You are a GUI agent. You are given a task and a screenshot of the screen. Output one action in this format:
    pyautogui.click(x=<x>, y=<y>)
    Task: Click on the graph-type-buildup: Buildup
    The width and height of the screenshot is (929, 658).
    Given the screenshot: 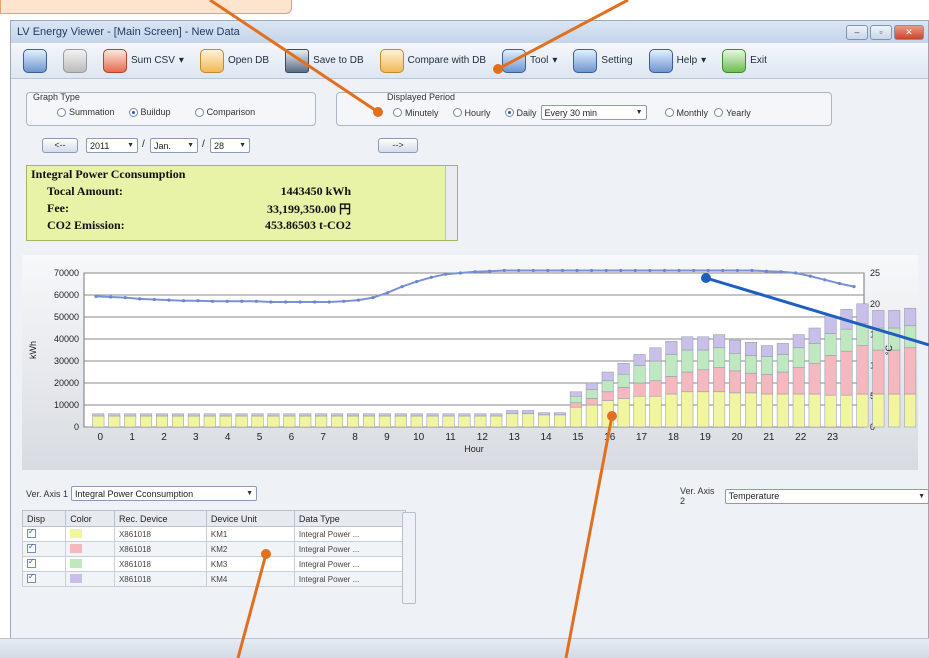 What is the action you would take?
    pyautogui.click(x=149, y=112)
    